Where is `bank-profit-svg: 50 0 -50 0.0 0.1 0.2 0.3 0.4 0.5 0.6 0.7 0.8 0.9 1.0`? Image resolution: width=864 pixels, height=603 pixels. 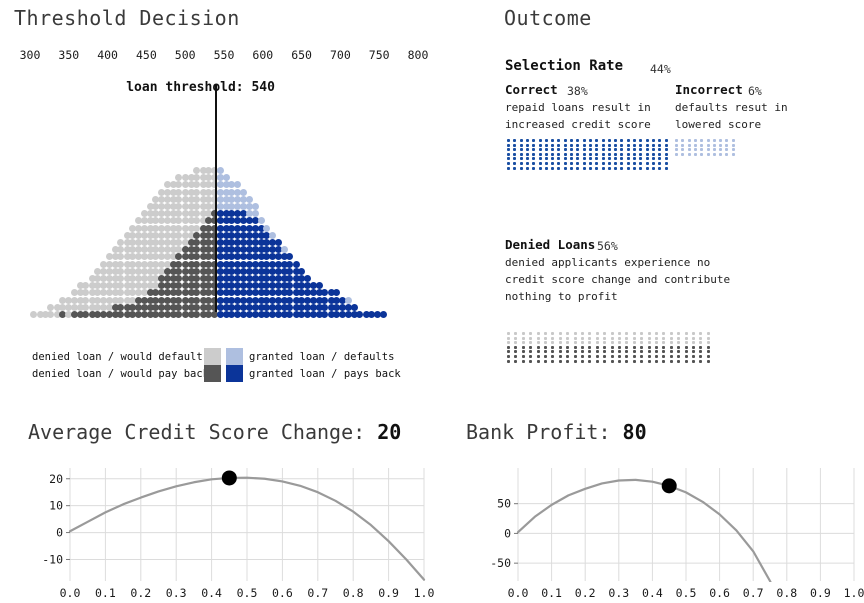 bank-profit-svg: 50 0 -50 0.0 0.1 0.2 0.3 0.4 0.5 0.6 0.7 0.8 0.9 1.0 is located at coordinates (677, 534).